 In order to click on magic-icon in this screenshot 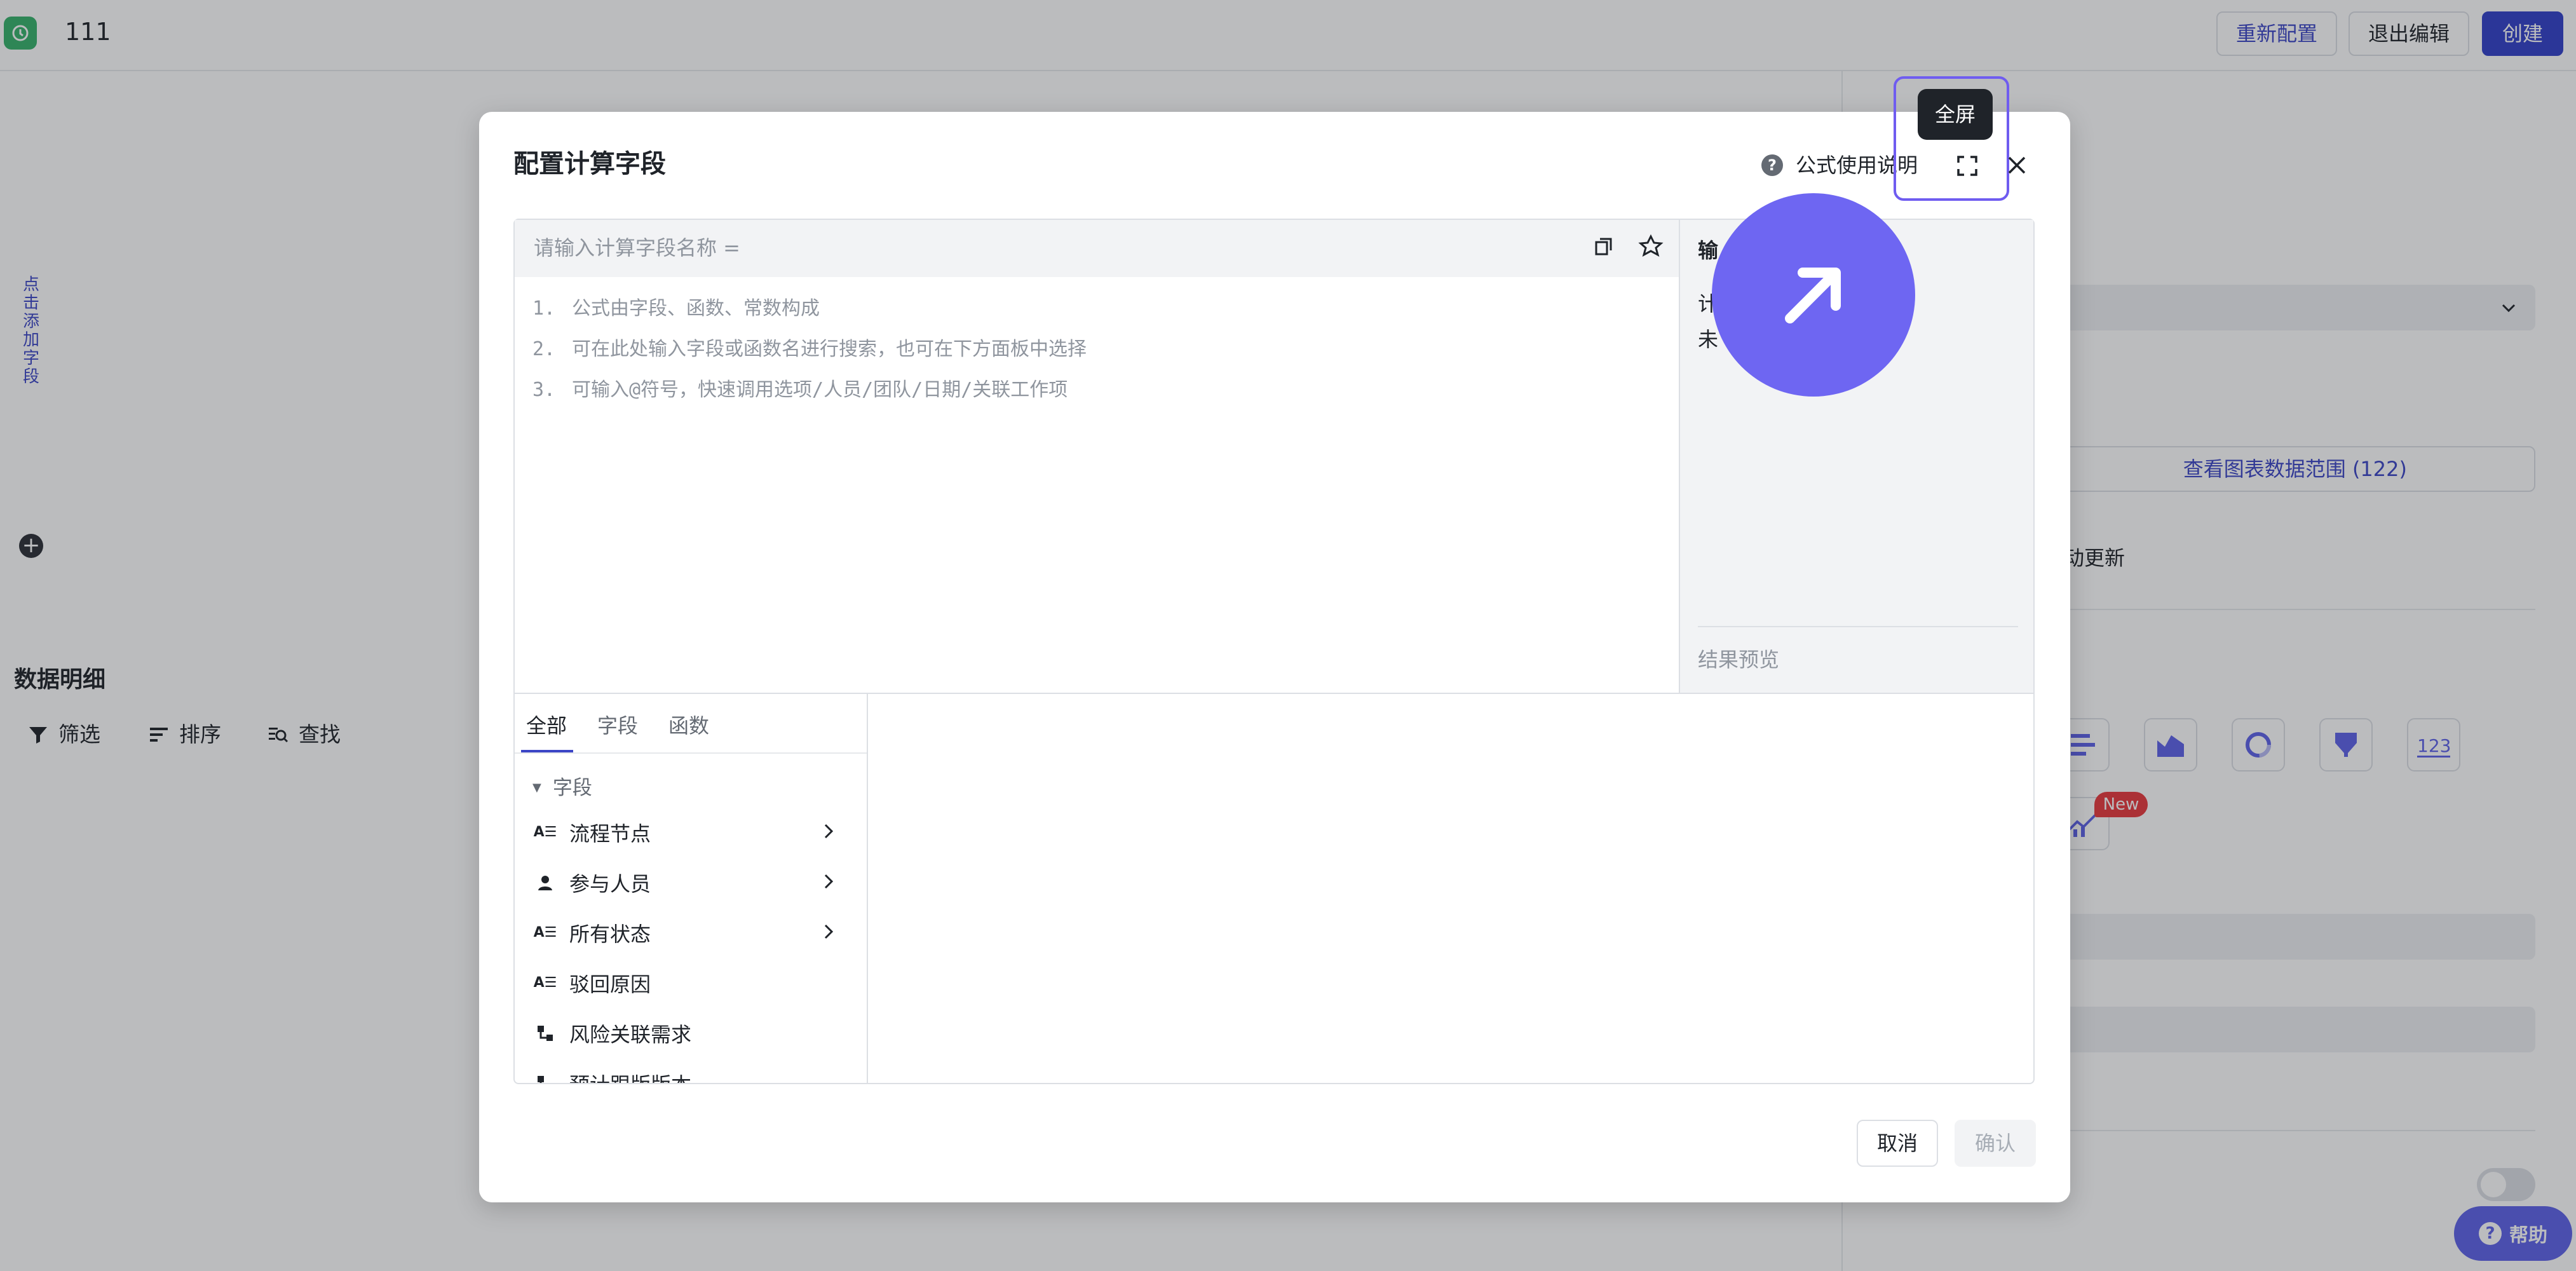, I will do `click(1651, 248)`.